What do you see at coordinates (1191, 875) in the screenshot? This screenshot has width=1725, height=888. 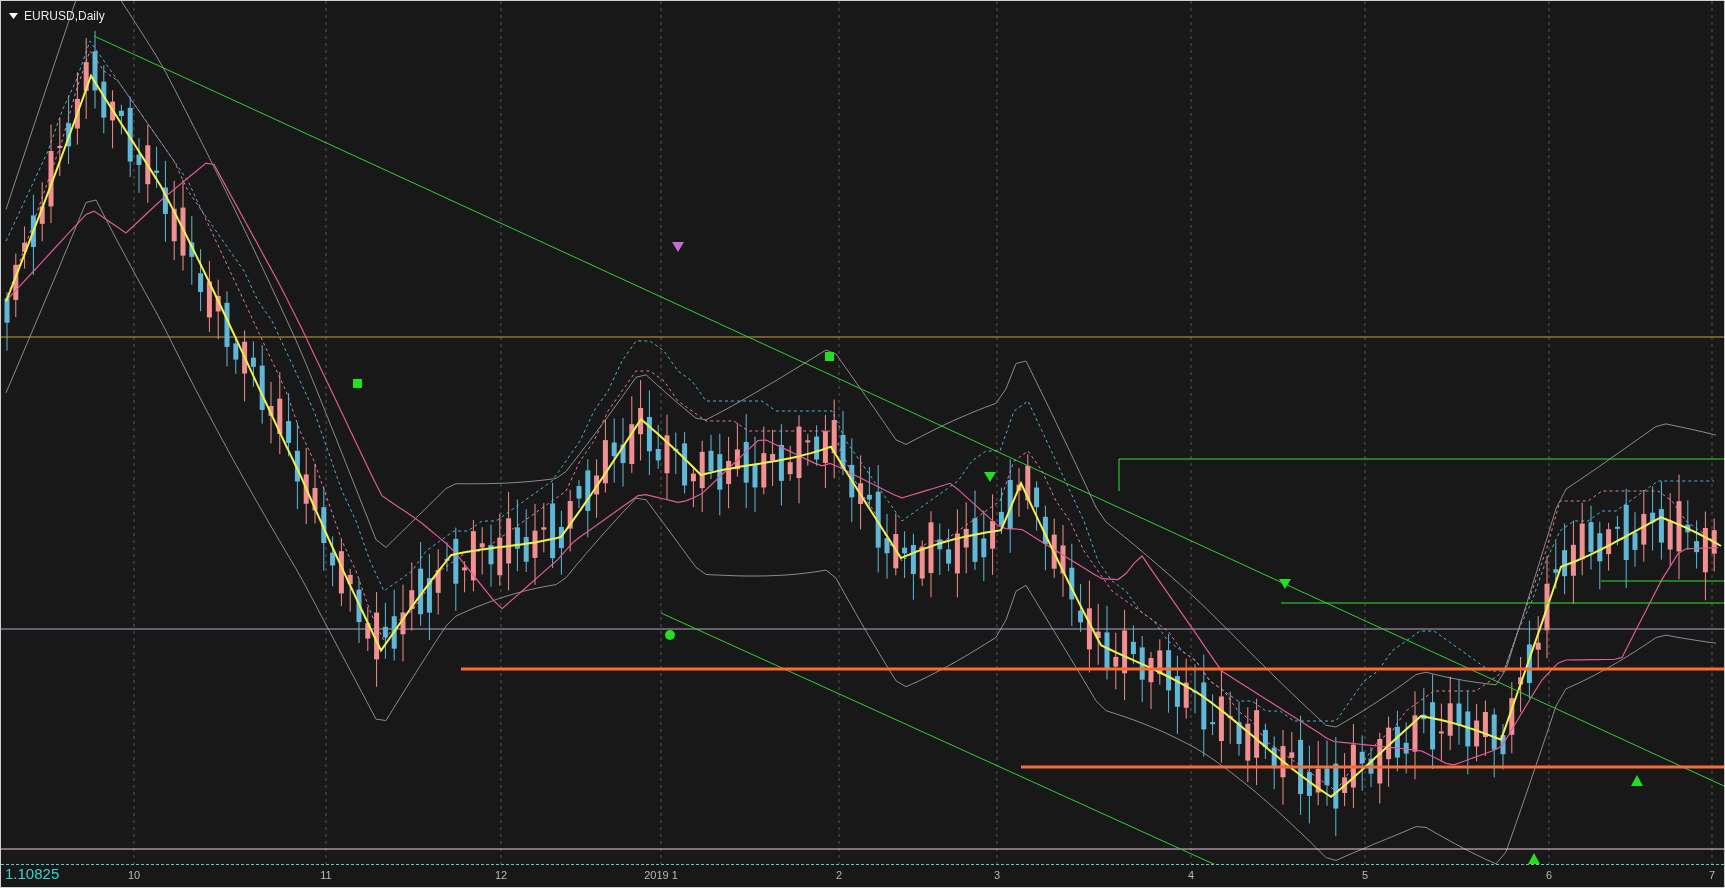 I see `date-axis-label: 4` at bounding box center [1191, 875].